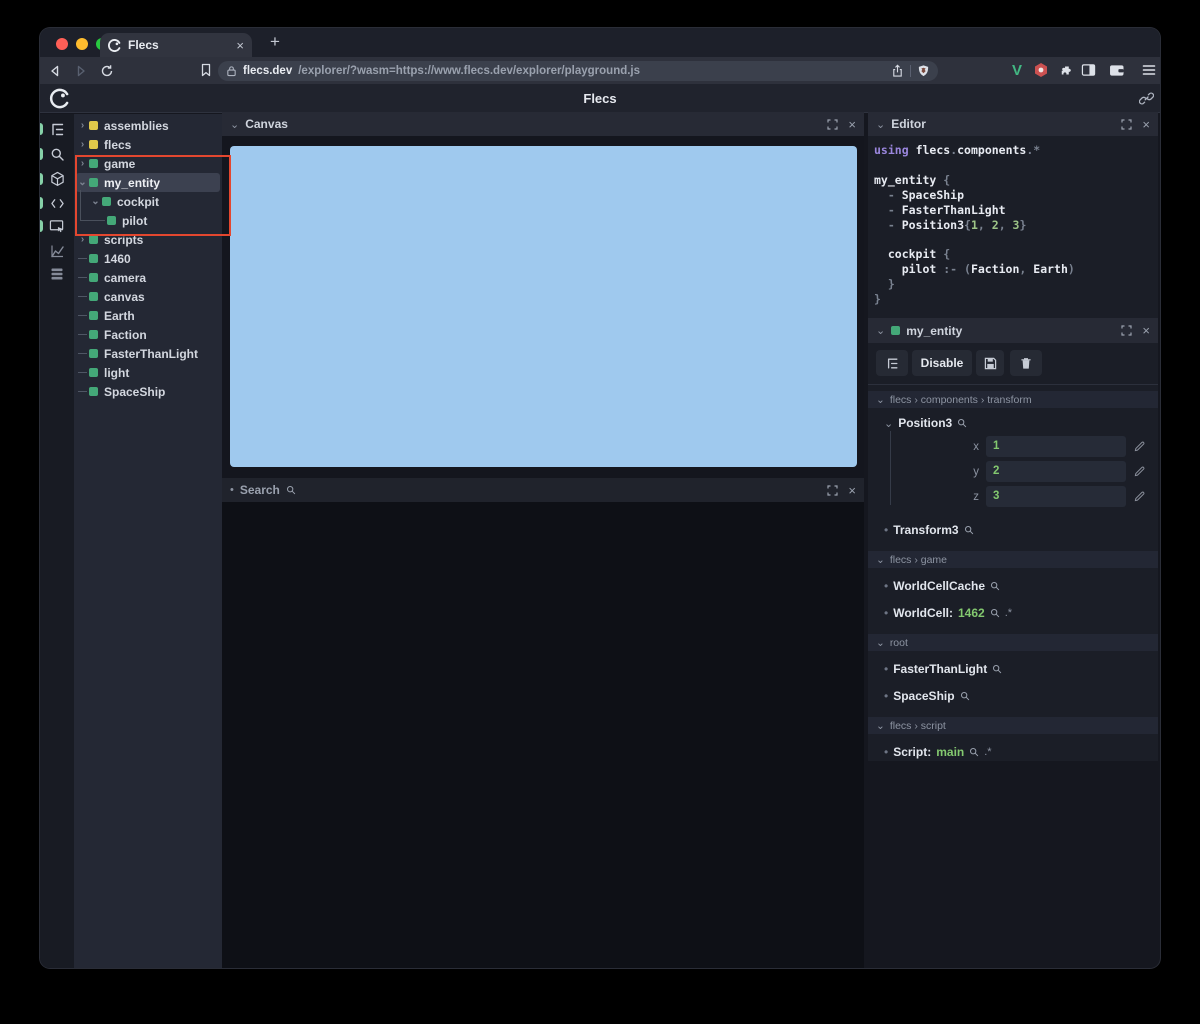 The width and height of the screenshot is (1200, 1024). What do you see at coordinates (1013, 399) in the screenshot?
I see `section-transform: ⌄ flecs › components › transform` at bounding box center [1013, 399].